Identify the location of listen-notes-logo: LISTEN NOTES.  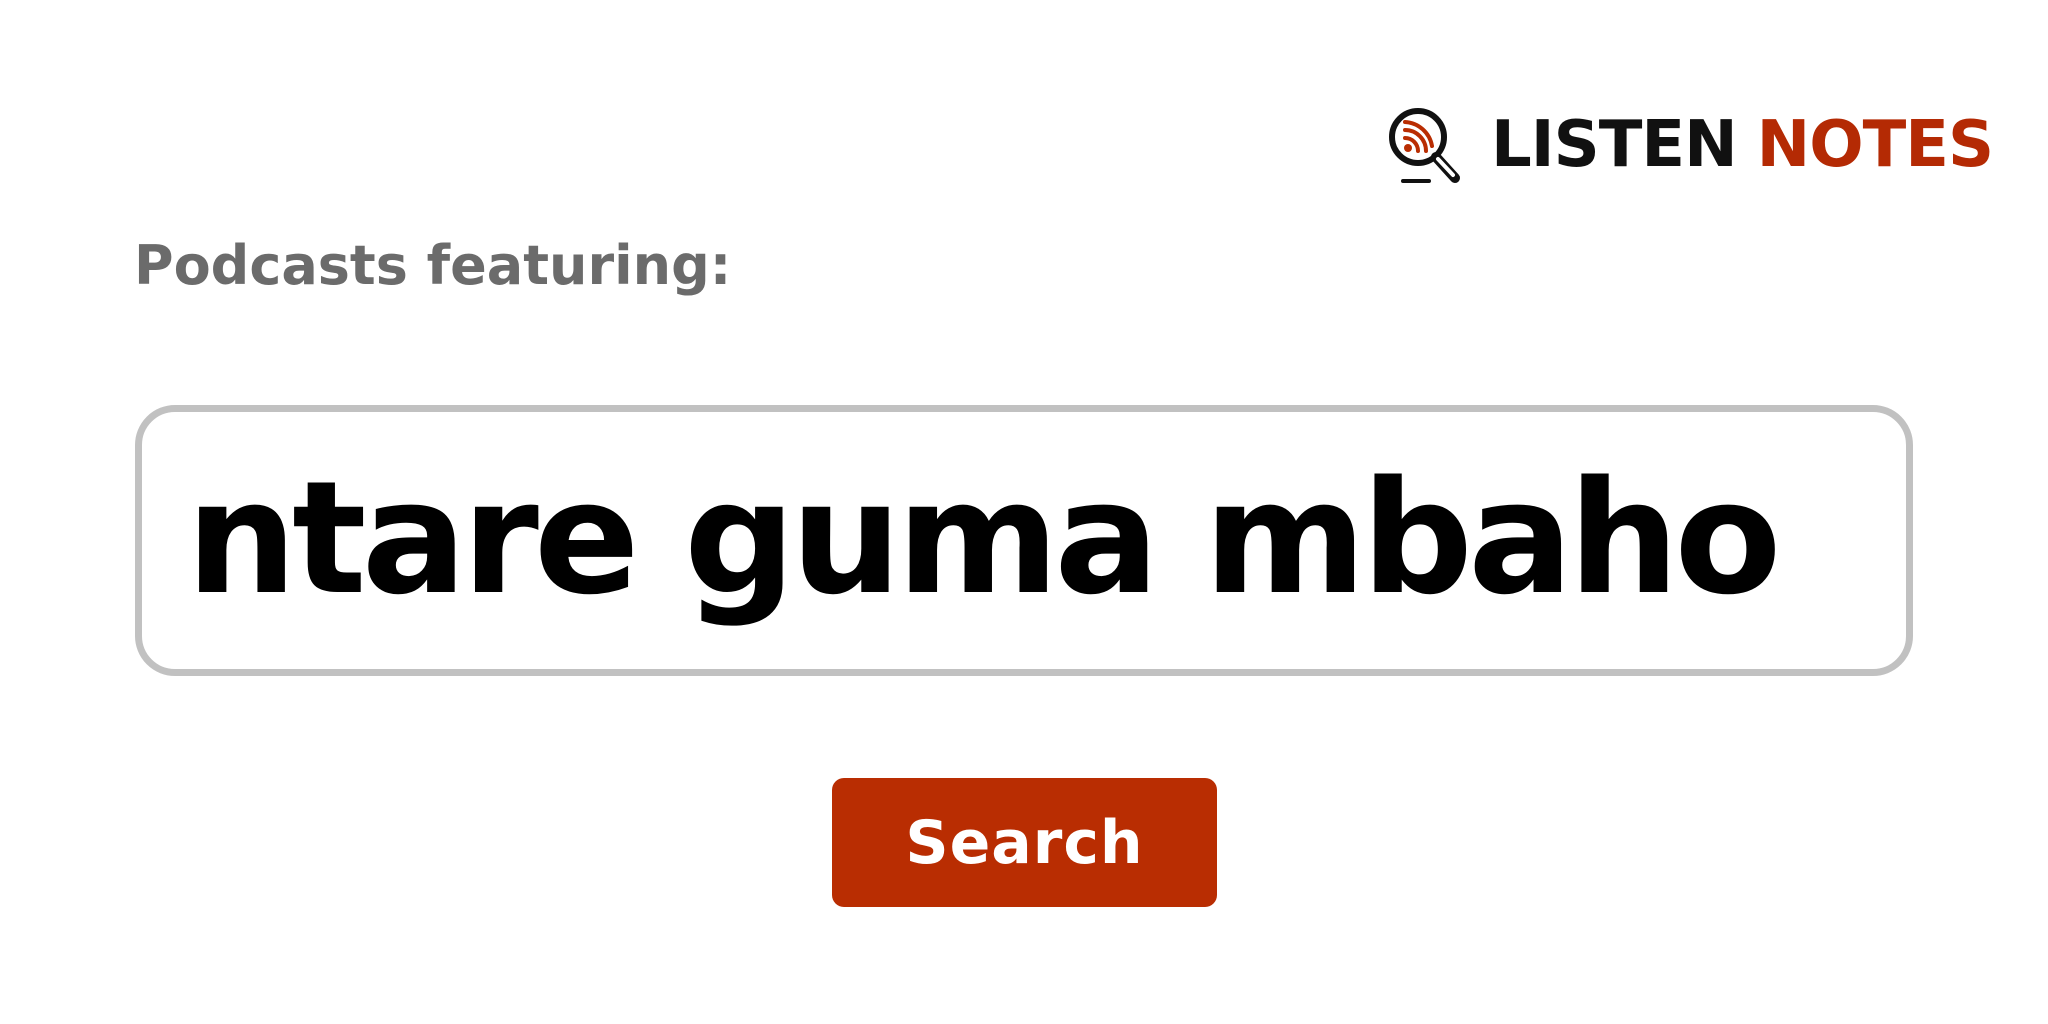
(1689, 145).